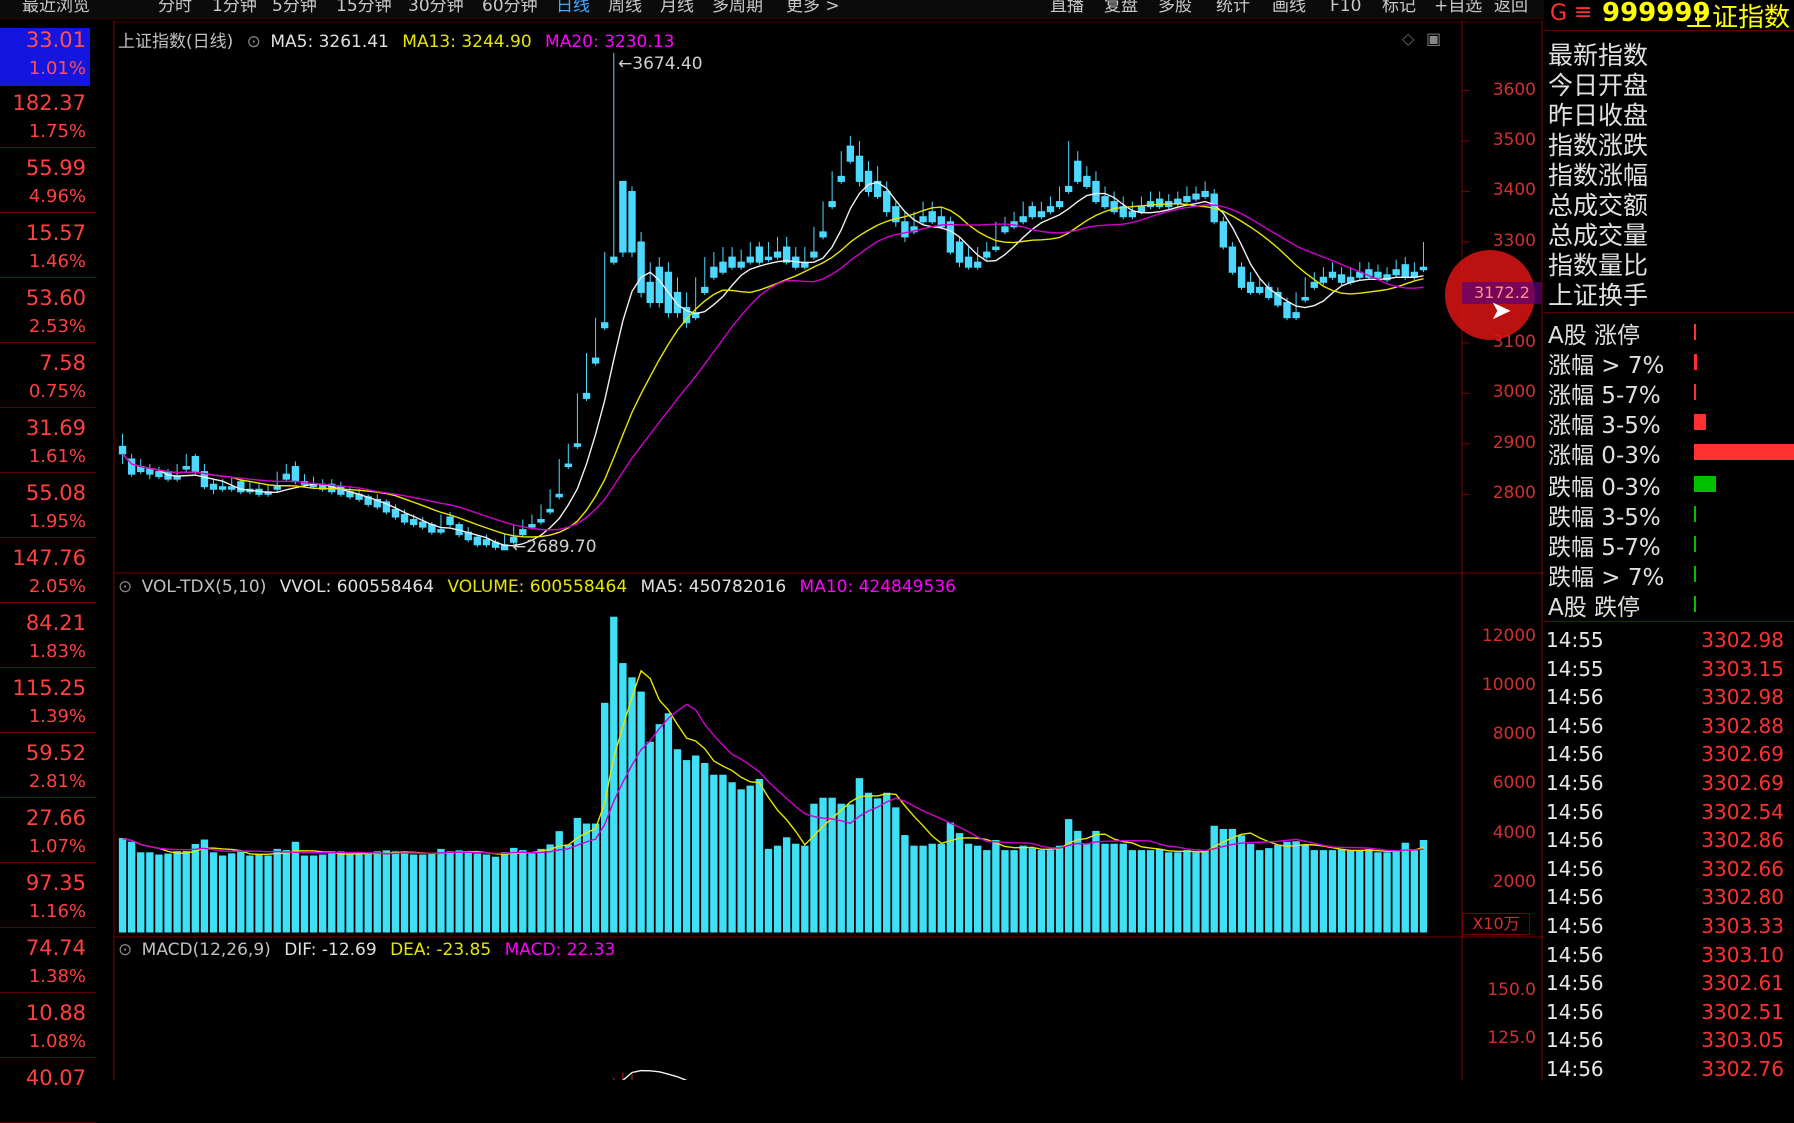 The image size is (1794, 1123). Describe the element at coordinates (1511, 1038) in the screenshot. I see `macd-tick: 125.0` at that location.